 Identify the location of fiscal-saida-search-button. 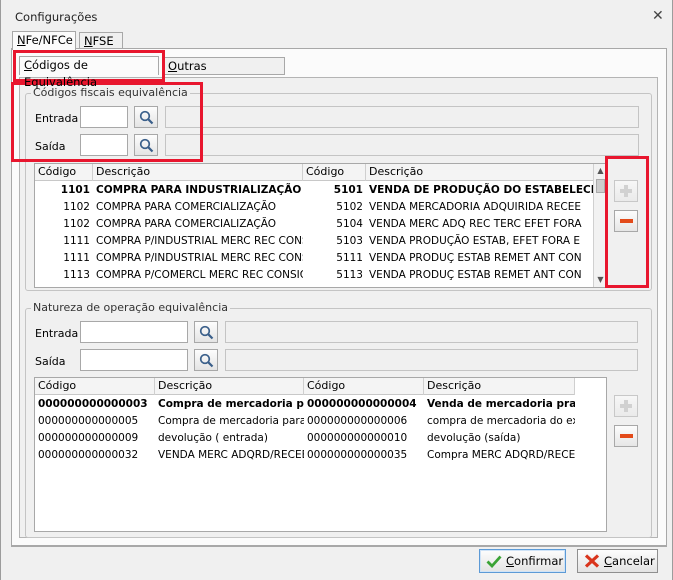
(146, 145).